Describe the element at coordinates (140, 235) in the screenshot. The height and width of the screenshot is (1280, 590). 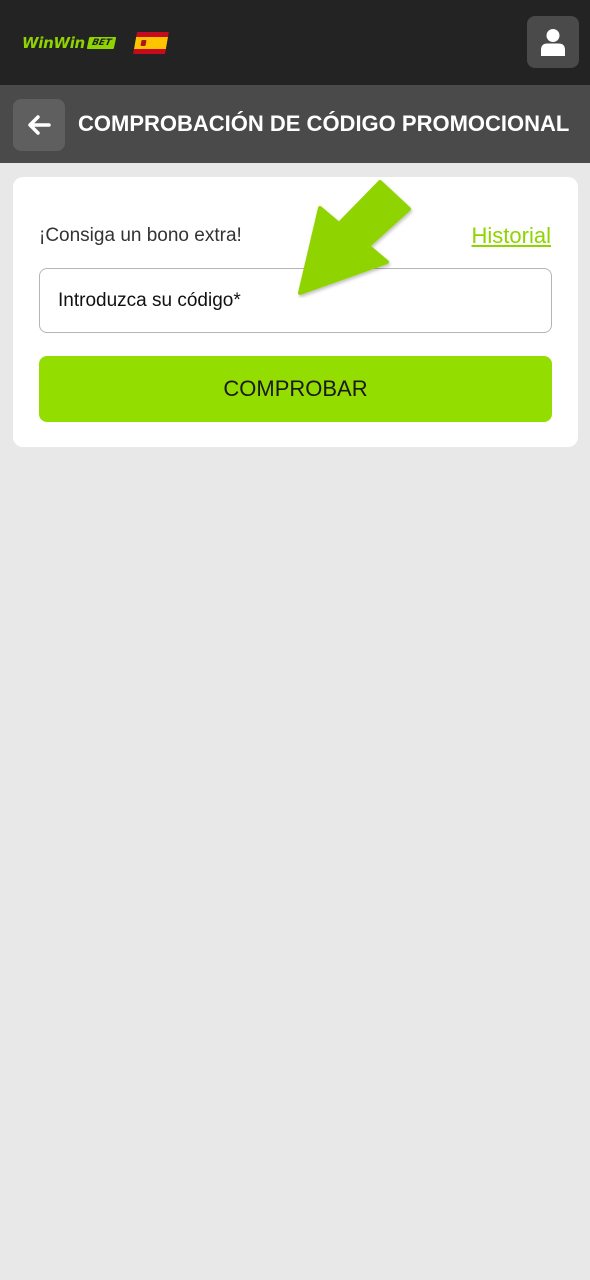
I see `bonus-text: ¡Consiga un bono extra!` at that location.